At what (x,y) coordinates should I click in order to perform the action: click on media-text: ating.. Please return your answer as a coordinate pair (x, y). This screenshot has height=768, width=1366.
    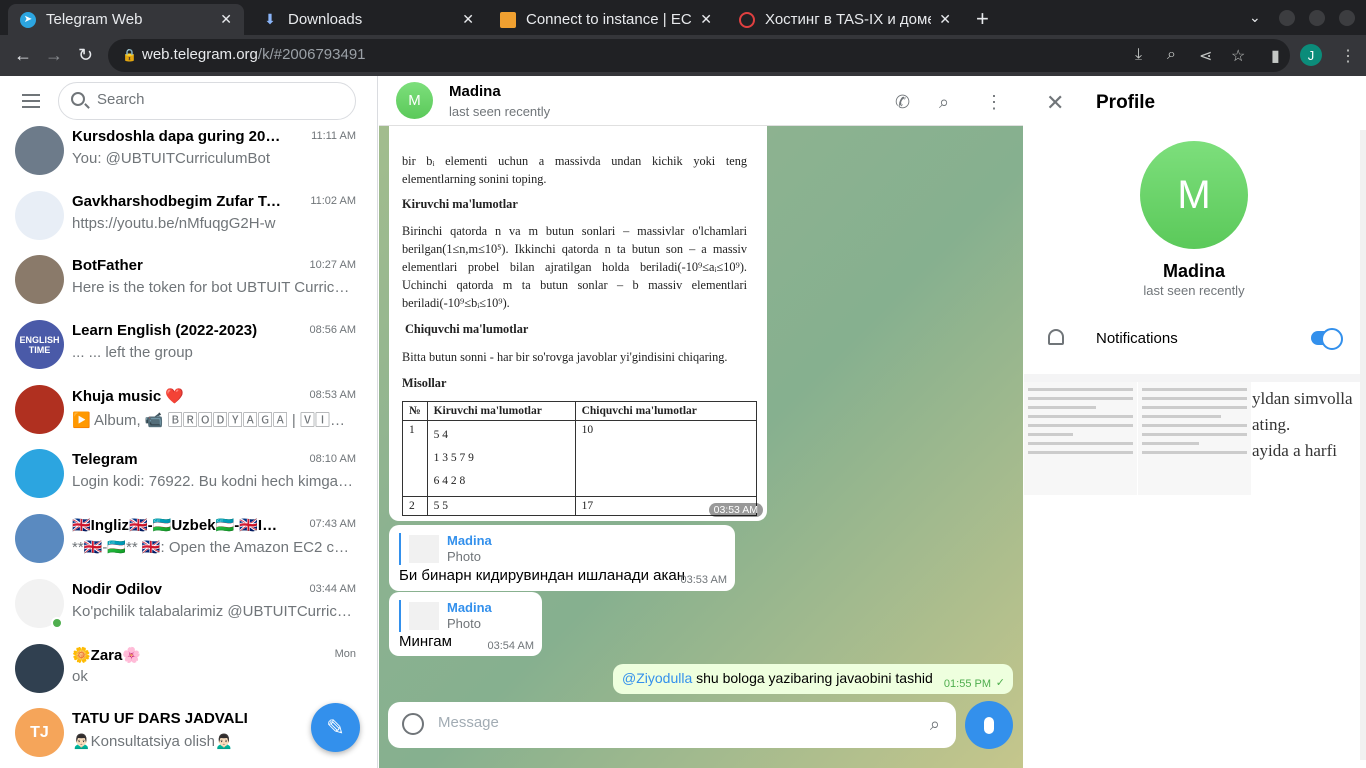
    Looking at the image, I should click on (1271, 424).